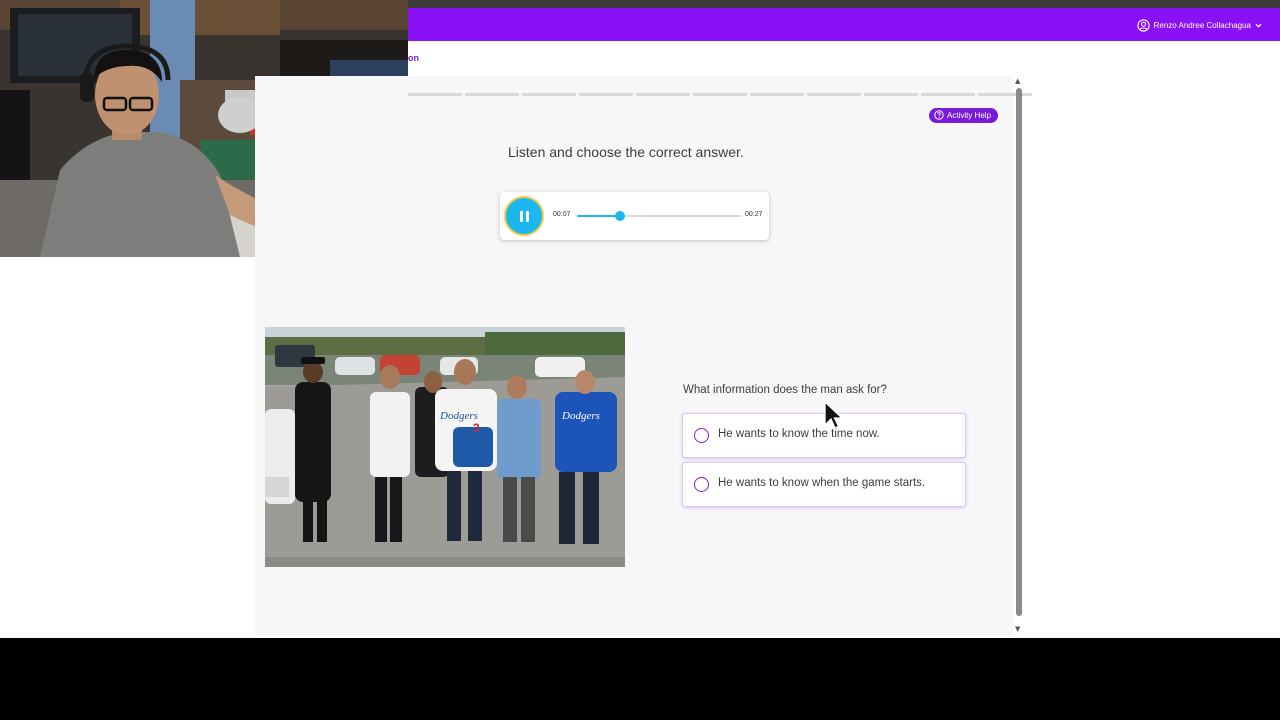 Image resolution: width=1280 pixels, height=720 pixels. I want to click on activity-photo: Dodgers 3 Dodgers, so click(445, 447).